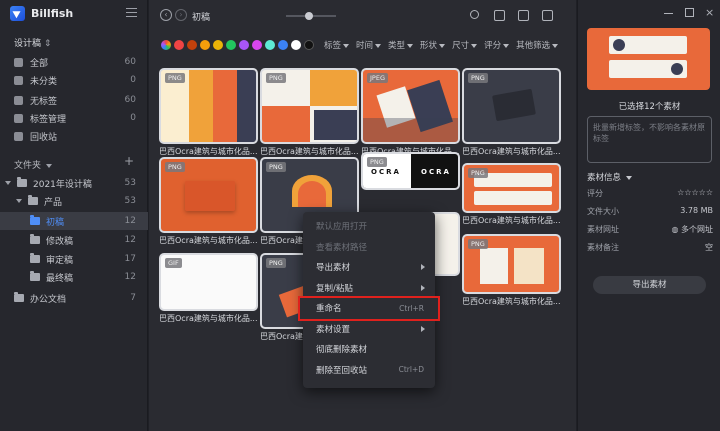 Image resolution: width=720 pixels, height=431 pixels. I want to click on folder-draft: 初稿 12, so click(74, 221).